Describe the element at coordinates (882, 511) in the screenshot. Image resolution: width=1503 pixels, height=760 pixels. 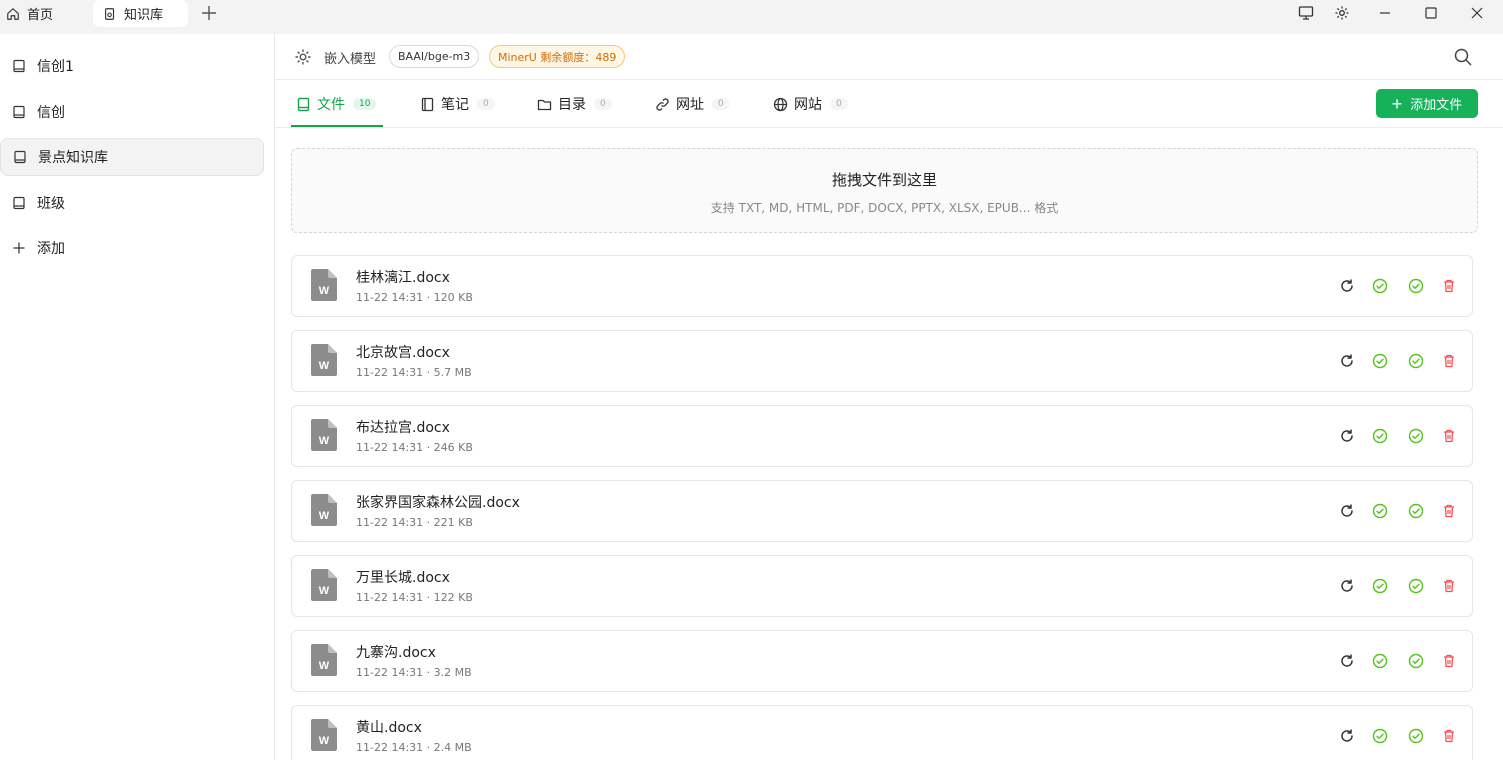
I see `file-card: W 张家界国家森林公园.docx 11-22 14:31 · 221 KB` at that location.